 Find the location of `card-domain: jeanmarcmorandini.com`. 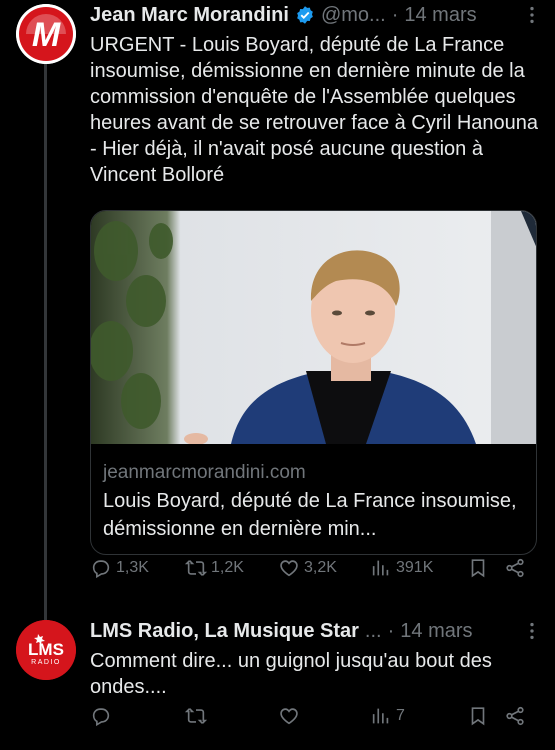

card-domain: jeanmarcmorandini.com is located at coordinates (204, 472).